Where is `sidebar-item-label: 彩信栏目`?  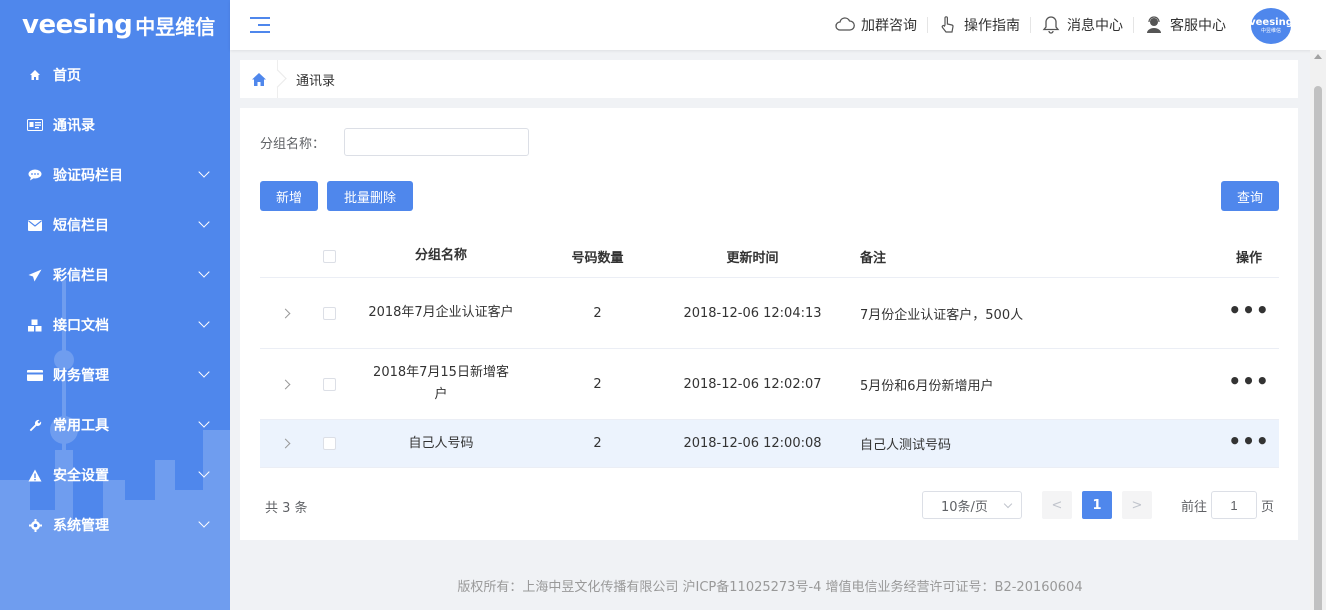
sidebar-item-label: 彩信栏目 is located at coordinates (81, 276).